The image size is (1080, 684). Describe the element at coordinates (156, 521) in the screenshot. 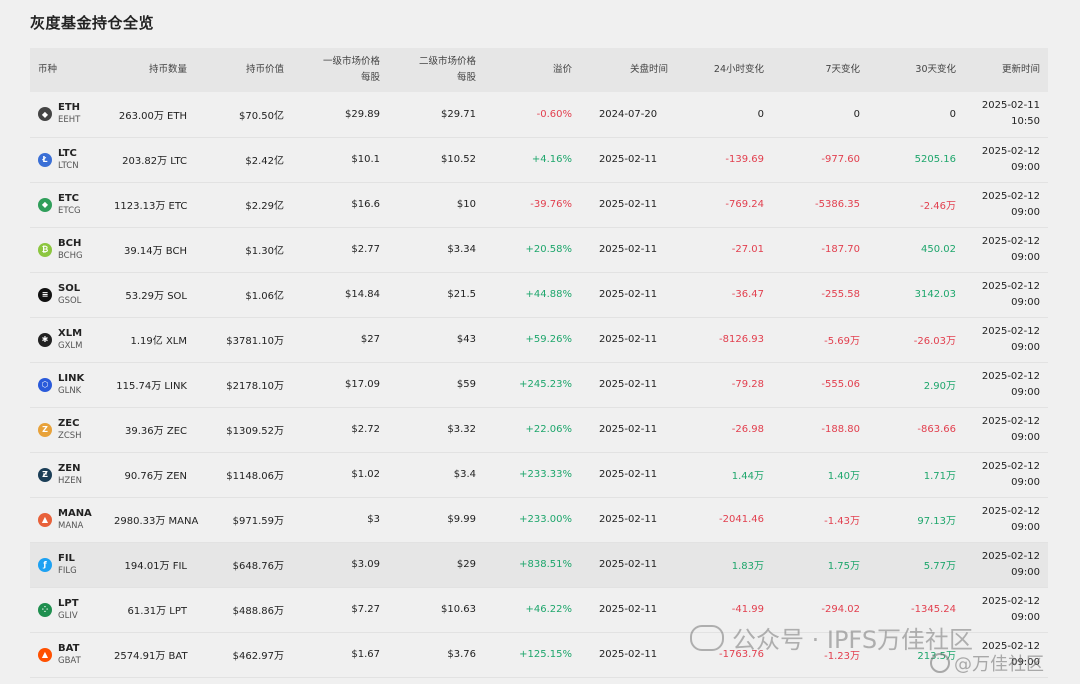

I see `quantity-cell: 2980.33万 MANA` at that location.